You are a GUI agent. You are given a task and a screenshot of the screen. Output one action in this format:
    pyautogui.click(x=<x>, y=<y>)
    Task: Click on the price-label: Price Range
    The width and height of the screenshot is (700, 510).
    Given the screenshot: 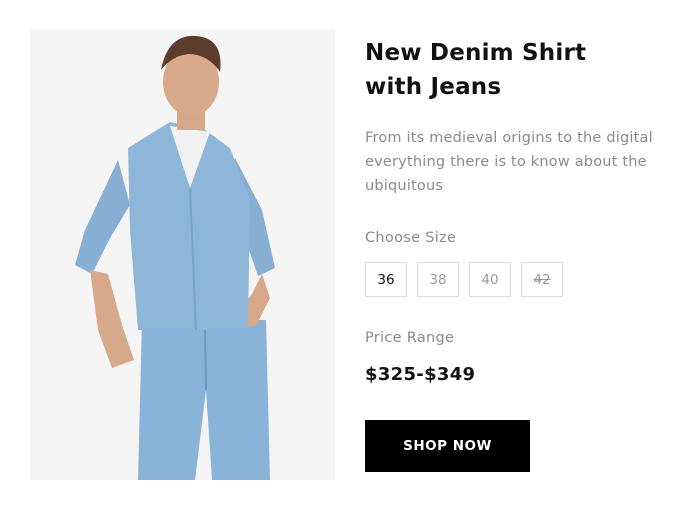 What is the action you would take?
    pyautogui.click(x=410, y=338)
    